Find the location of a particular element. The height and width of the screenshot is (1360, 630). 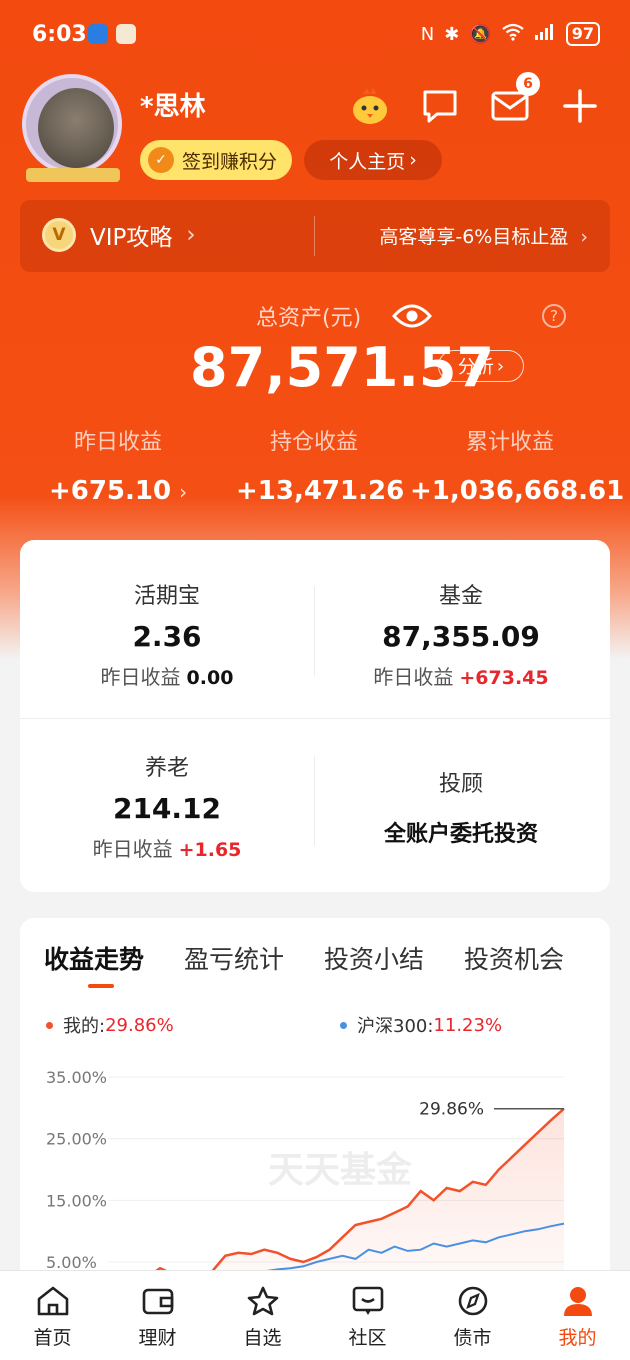

account-value: 87,355.09 is located at coordinates (461, 636).